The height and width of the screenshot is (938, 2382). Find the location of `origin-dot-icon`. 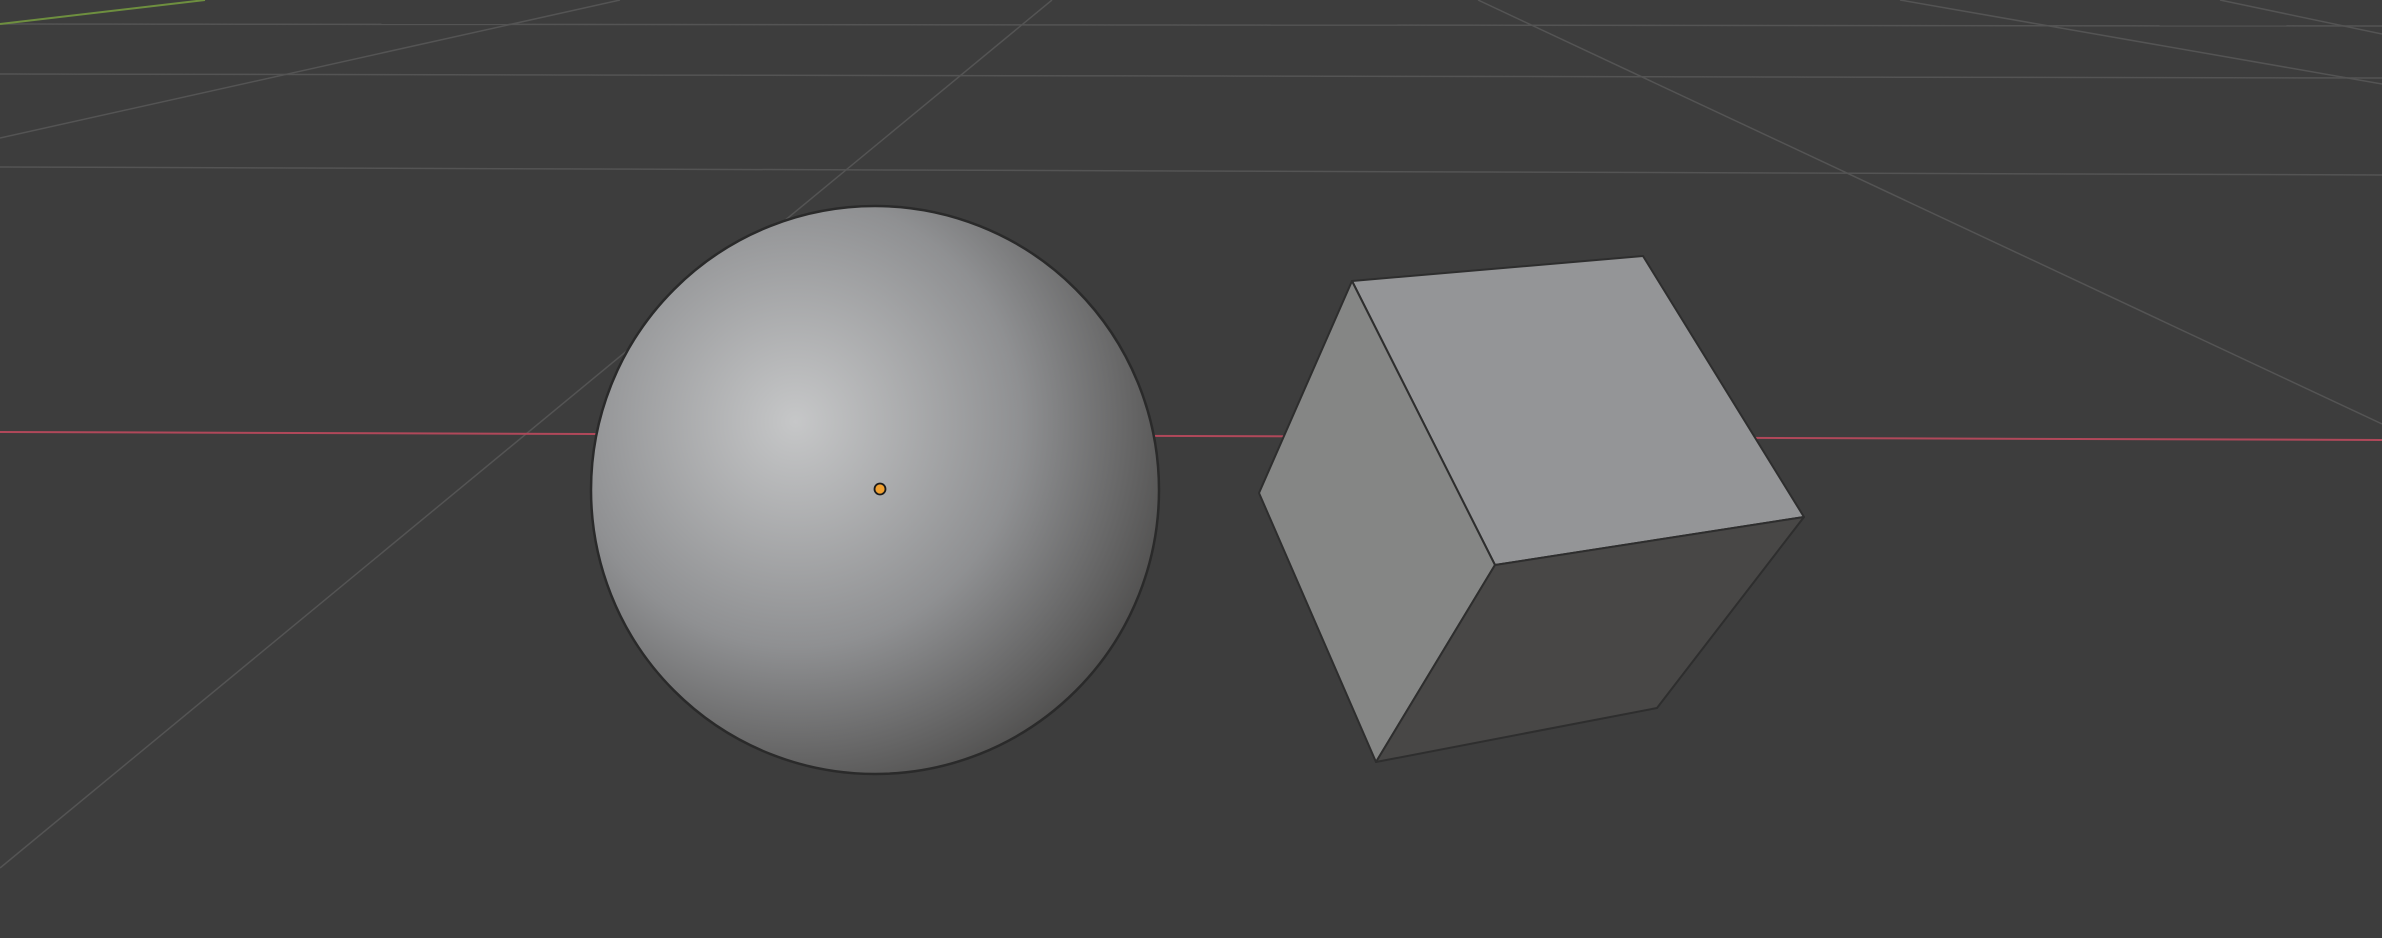

origin-dot-icon is located at coordinates (880, 489).